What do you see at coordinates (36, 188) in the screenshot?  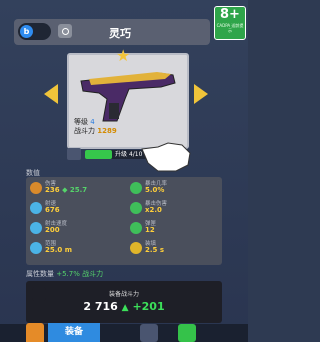 I see `damage-icon` at bounding box center [36, 188].